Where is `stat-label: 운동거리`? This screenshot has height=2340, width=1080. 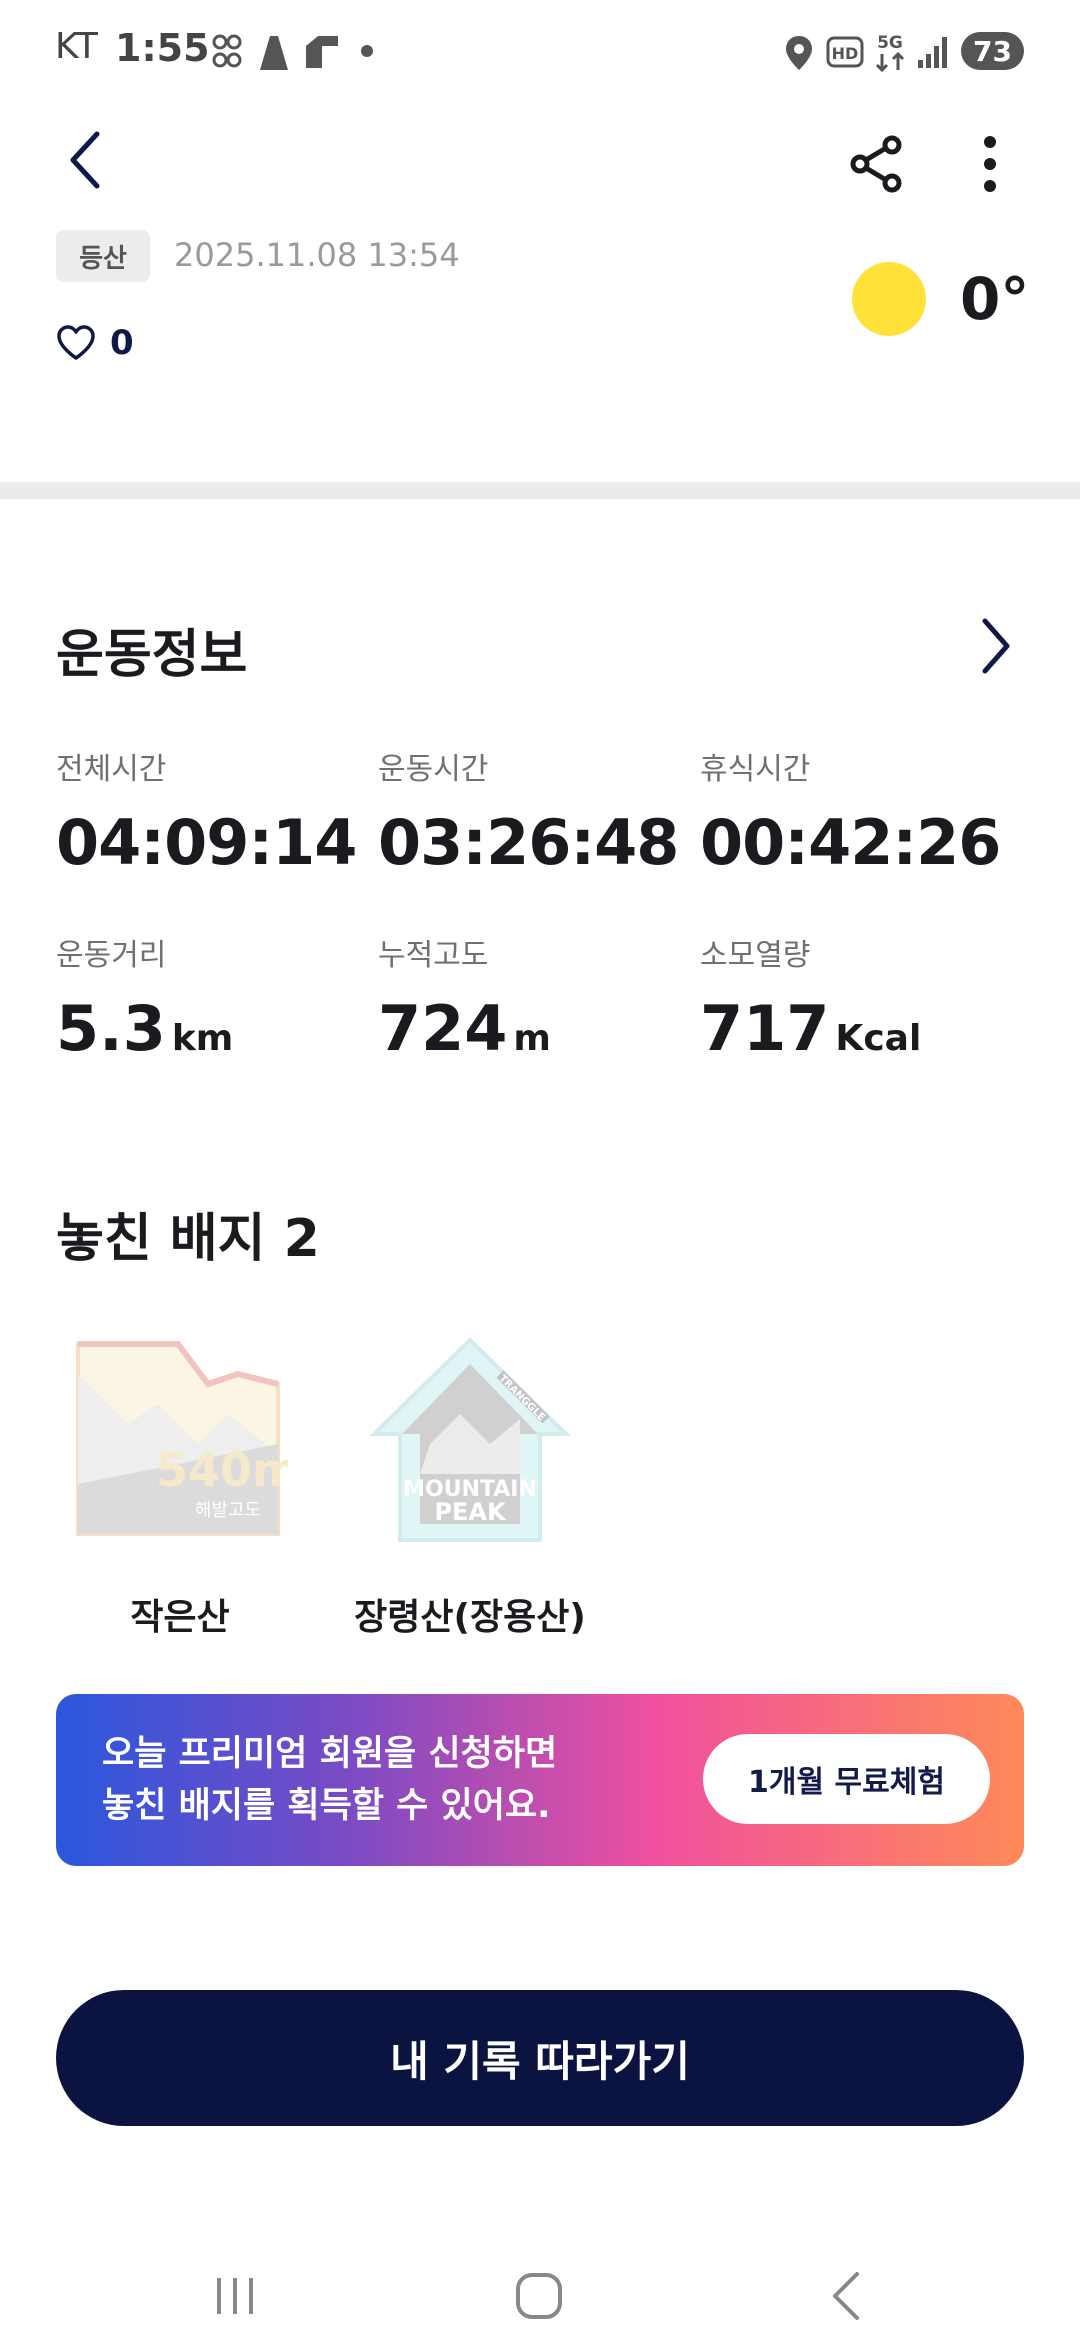
stat-label: 운동거리 is located at coordinates (111, 955).